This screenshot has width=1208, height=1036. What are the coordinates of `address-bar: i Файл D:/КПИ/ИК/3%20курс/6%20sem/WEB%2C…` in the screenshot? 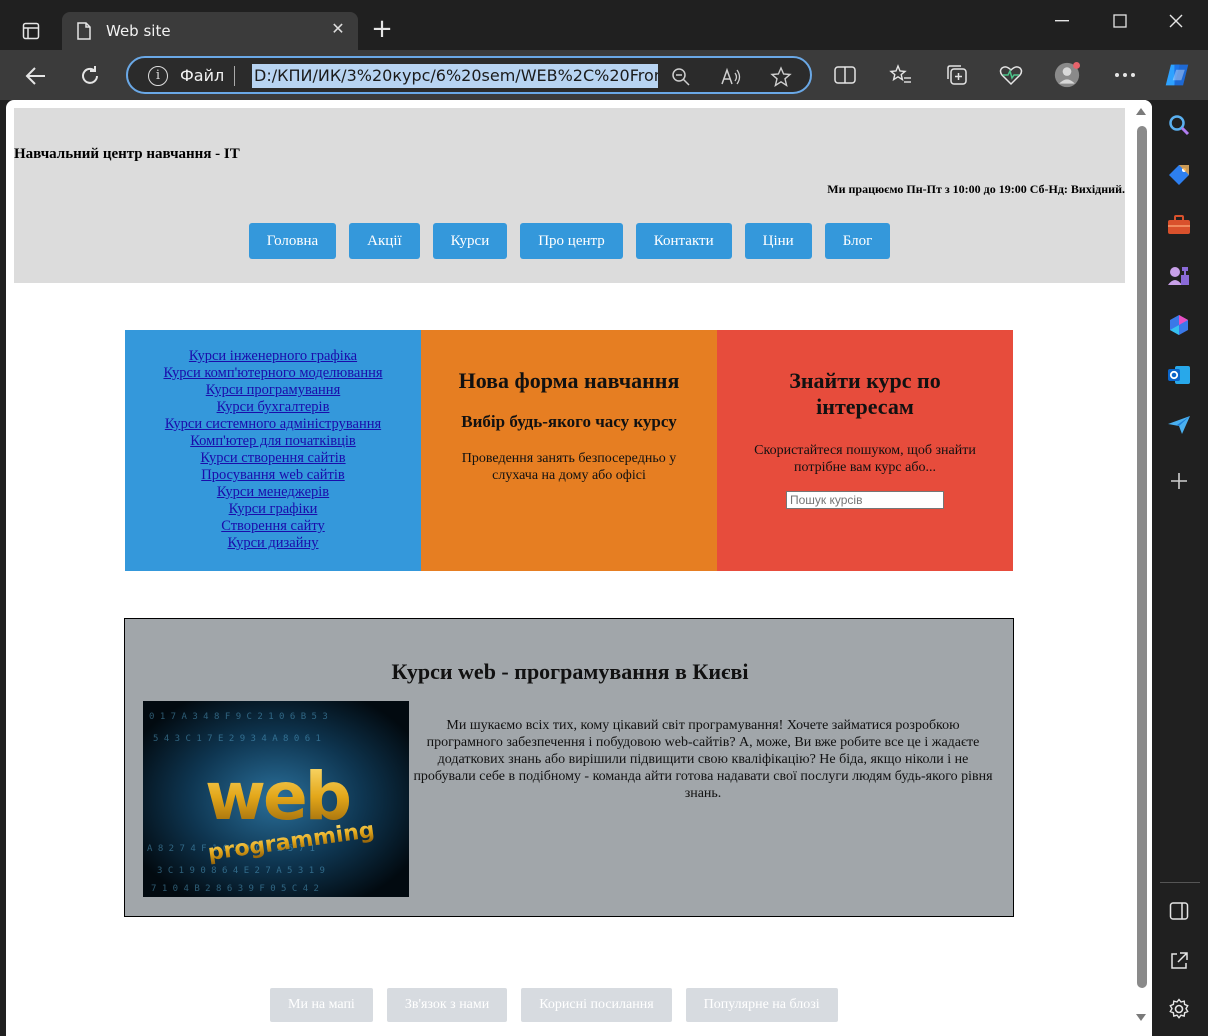 It's located at (469, 75).